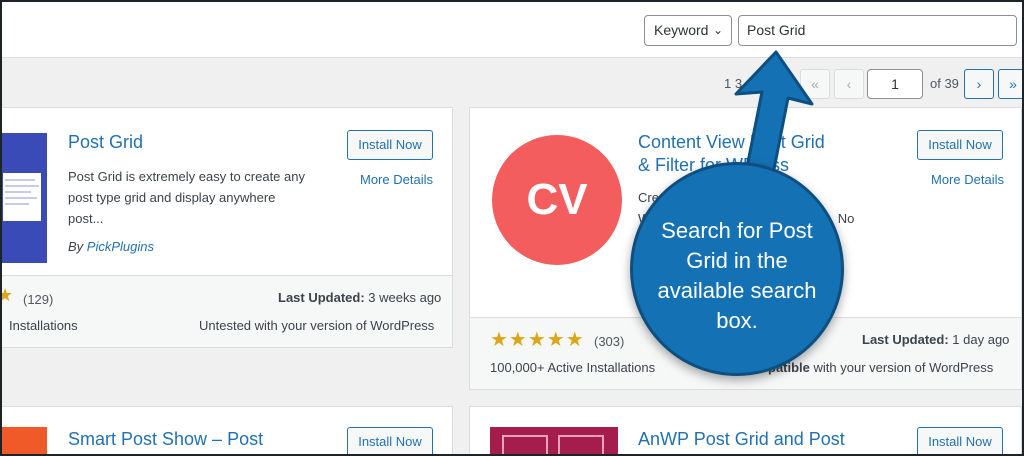  I want to click on callout-arrow-icon, so click(774, 136).